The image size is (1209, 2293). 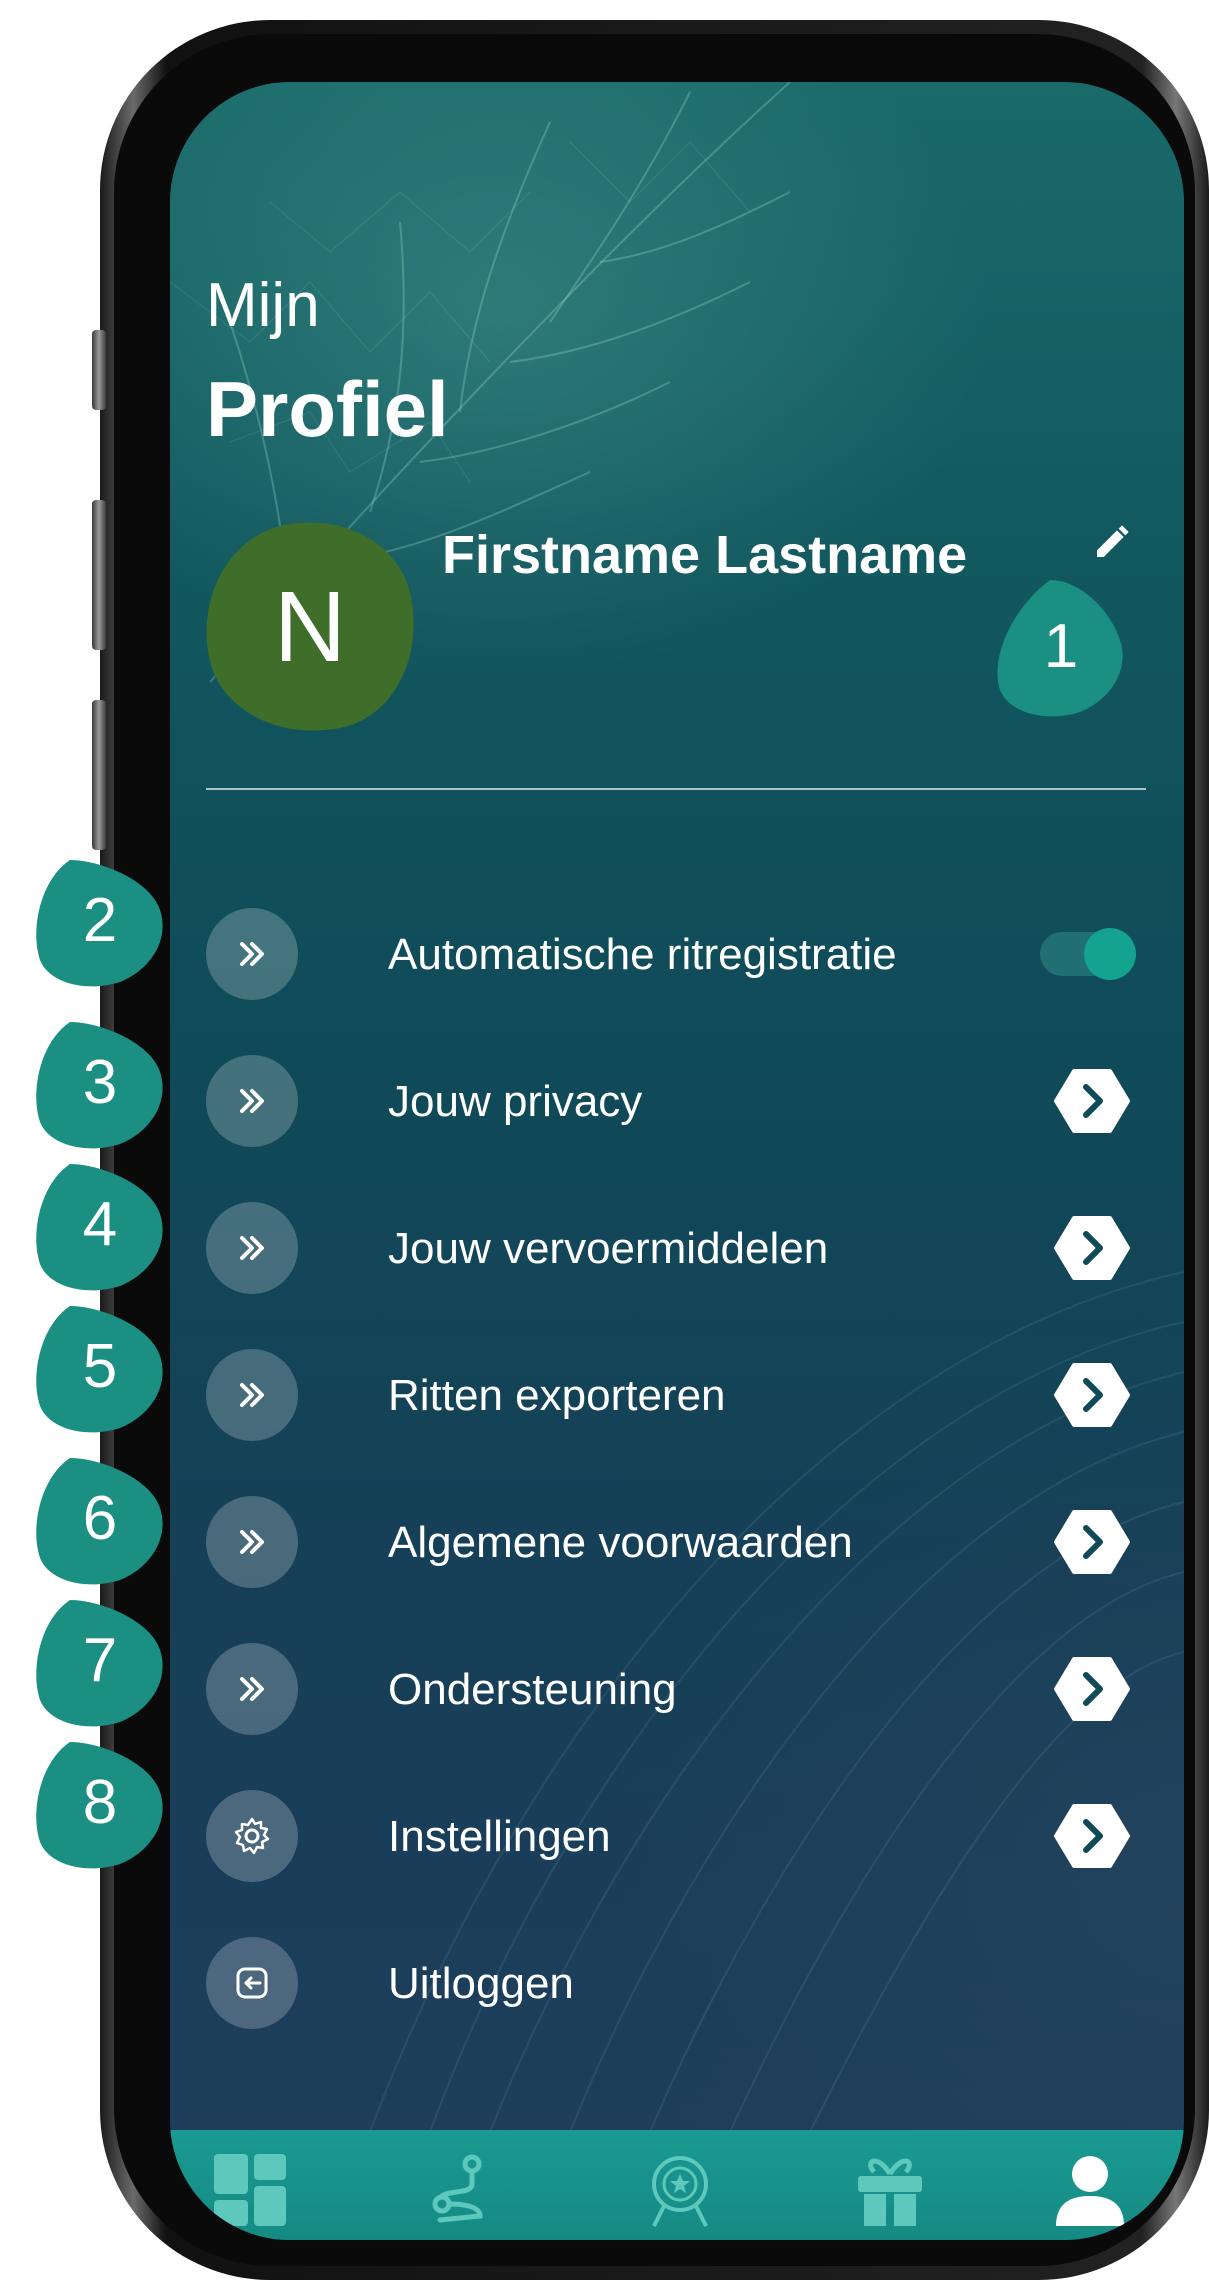 I want to click on callout-4: 4, so click(x=100, y=1225).